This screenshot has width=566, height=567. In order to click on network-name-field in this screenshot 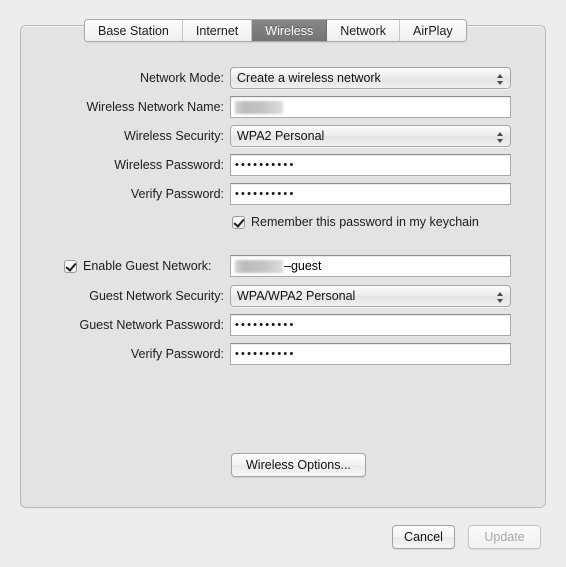, I will do `click(370, 107)`.